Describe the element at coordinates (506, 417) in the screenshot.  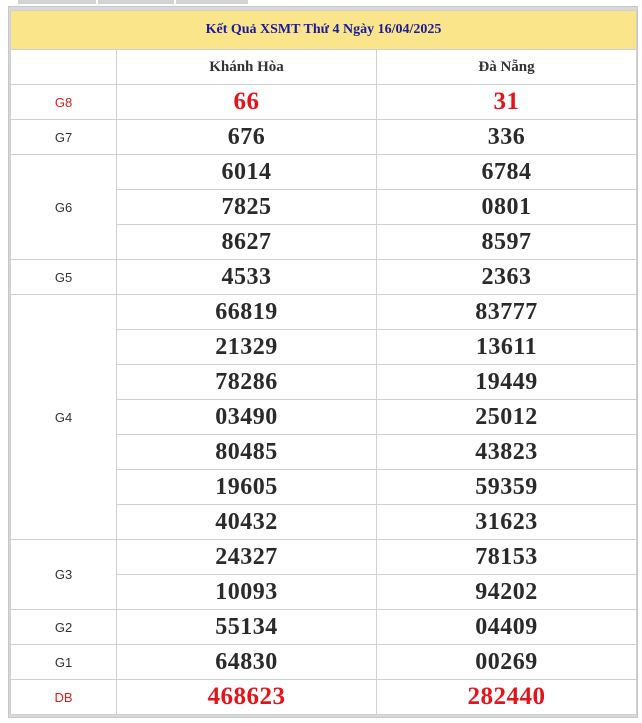
I see `prize-number-da-nang: 25012` at that location.